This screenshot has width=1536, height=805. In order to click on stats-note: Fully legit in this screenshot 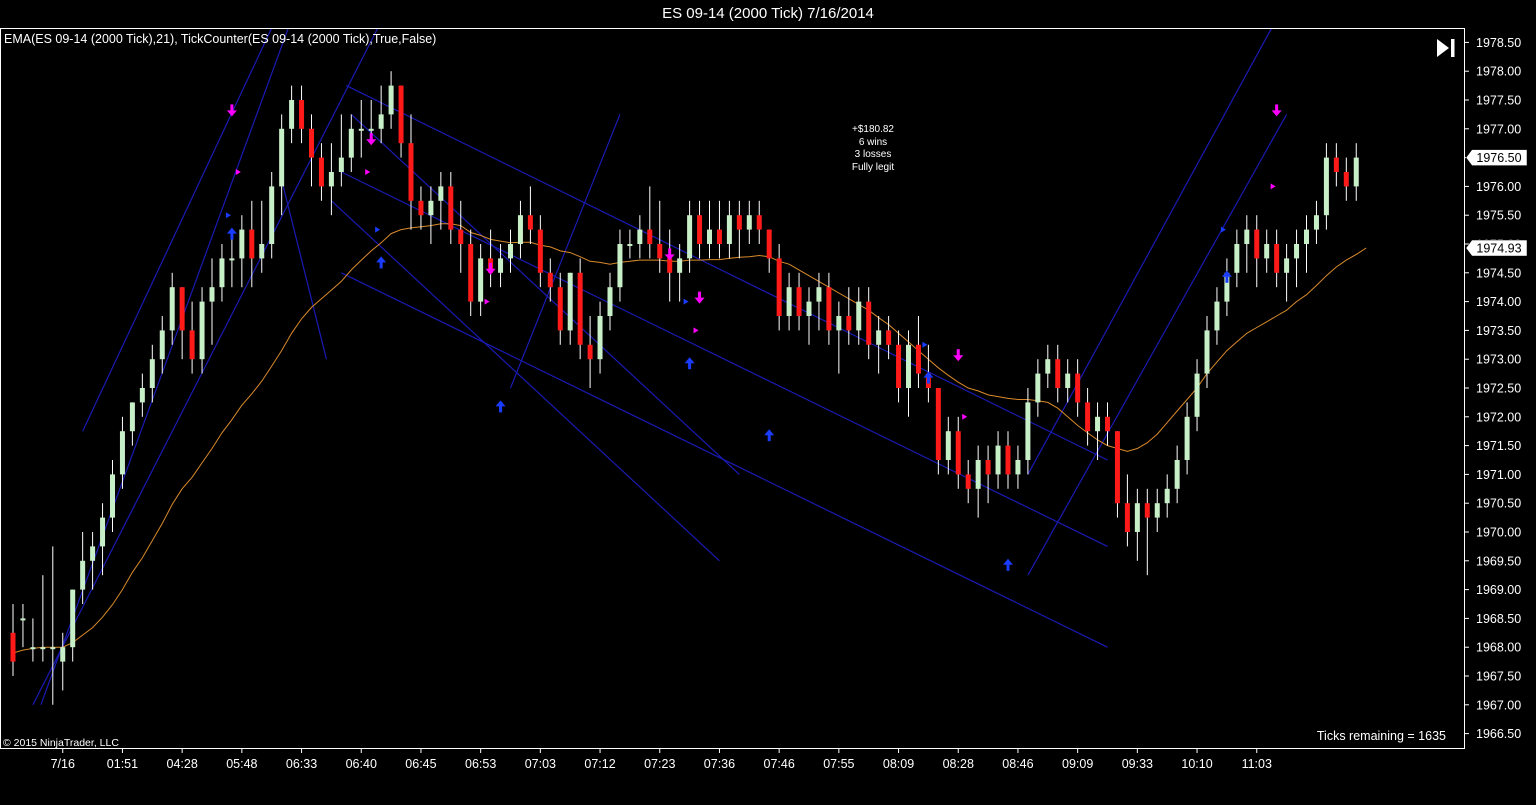, I will do `click(873, 167)`.